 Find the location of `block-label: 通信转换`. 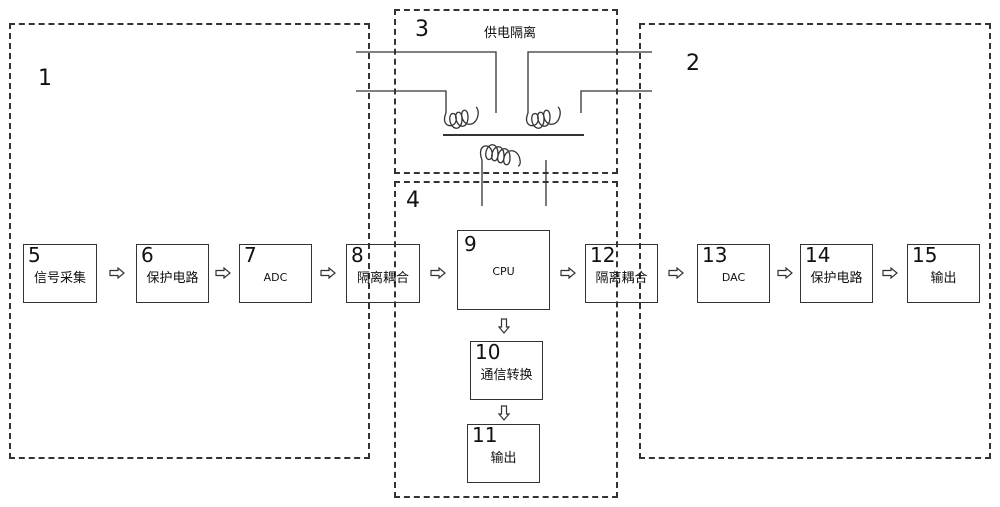

block-label: 通信转换 is located at coordinates (506, 375).